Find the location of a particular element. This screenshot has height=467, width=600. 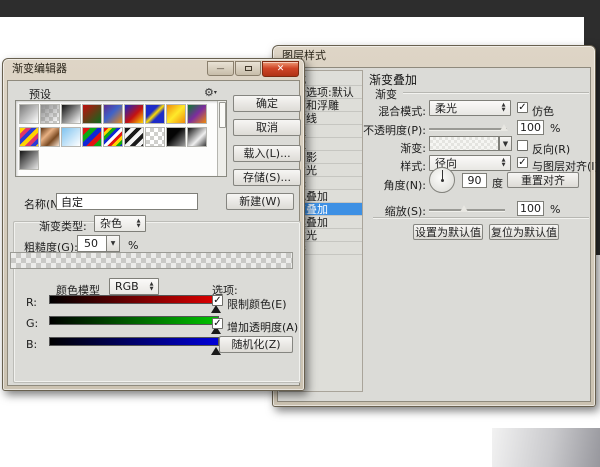

close-icon: ✕ is located at coordinates (280, 69).